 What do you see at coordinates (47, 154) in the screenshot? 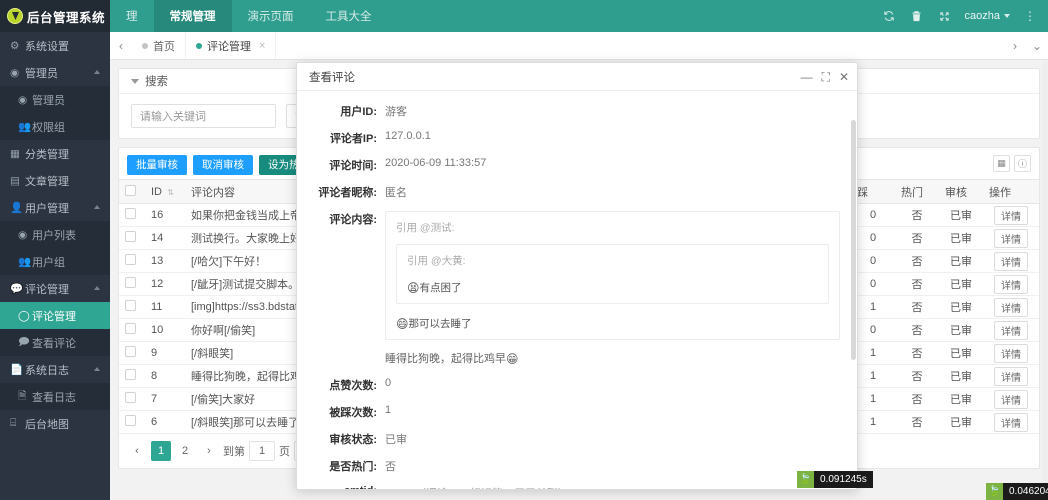
I see `sidebar-item-label: 分类管理` at bounding box center [47, 154].